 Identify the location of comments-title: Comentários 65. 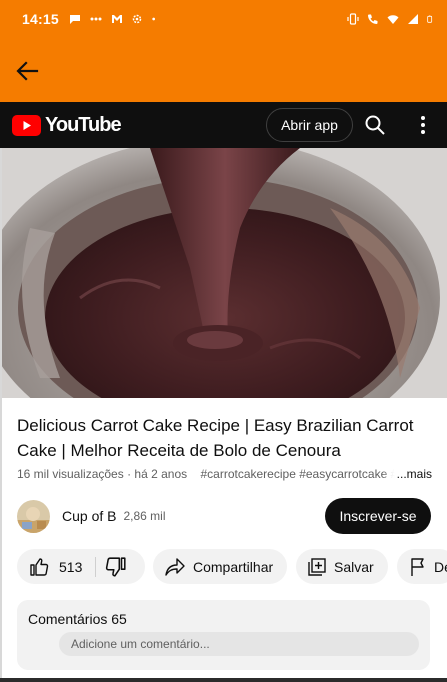
(77, 619).